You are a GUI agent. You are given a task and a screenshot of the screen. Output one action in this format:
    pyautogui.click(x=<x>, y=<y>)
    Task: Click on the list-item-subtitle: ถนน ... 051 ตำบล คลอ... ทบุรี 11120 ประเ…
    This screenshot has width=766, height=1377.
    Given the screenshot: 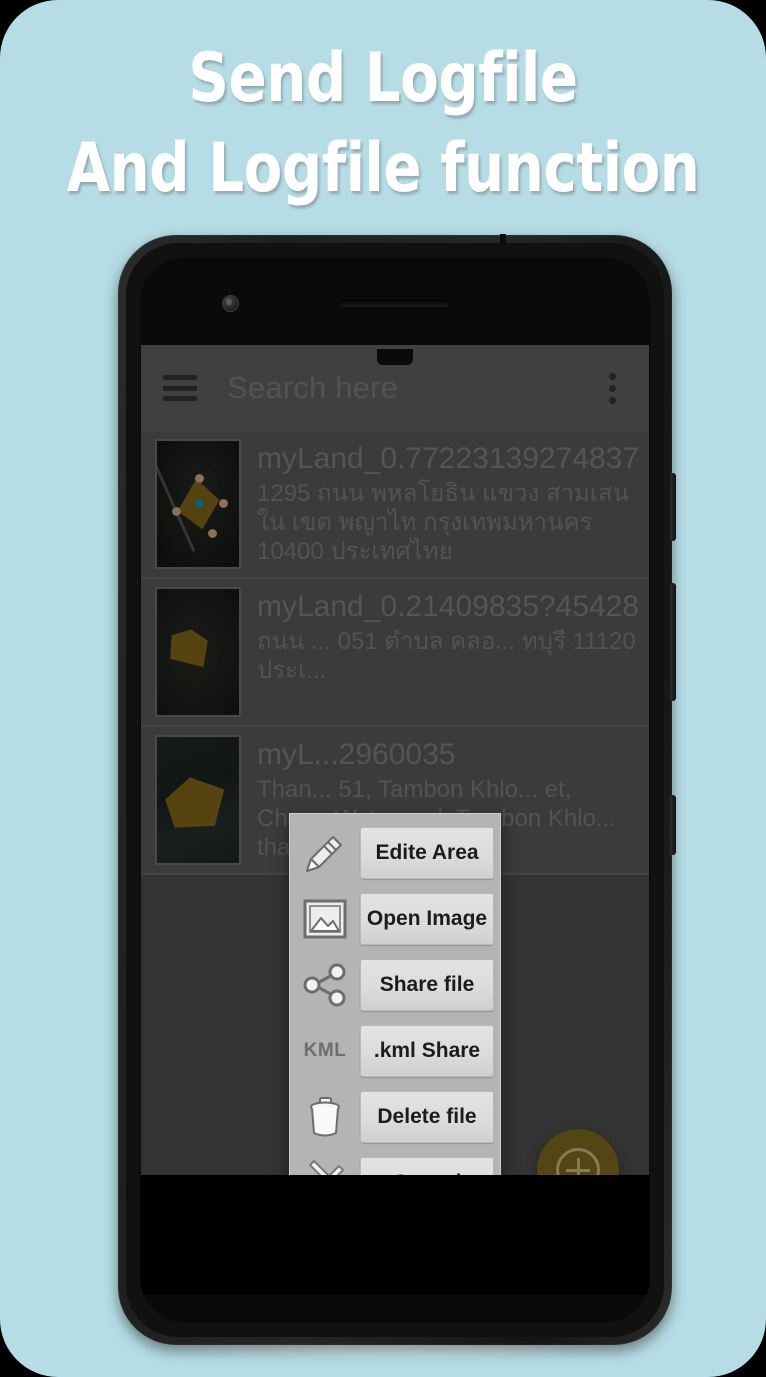 What is the action you would take?
    pyautogui.click(x=446, y=656)
    